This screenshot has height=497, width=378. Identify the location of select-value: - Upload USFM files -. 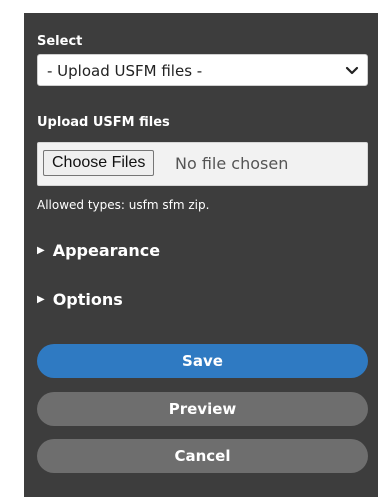
(125, 71).